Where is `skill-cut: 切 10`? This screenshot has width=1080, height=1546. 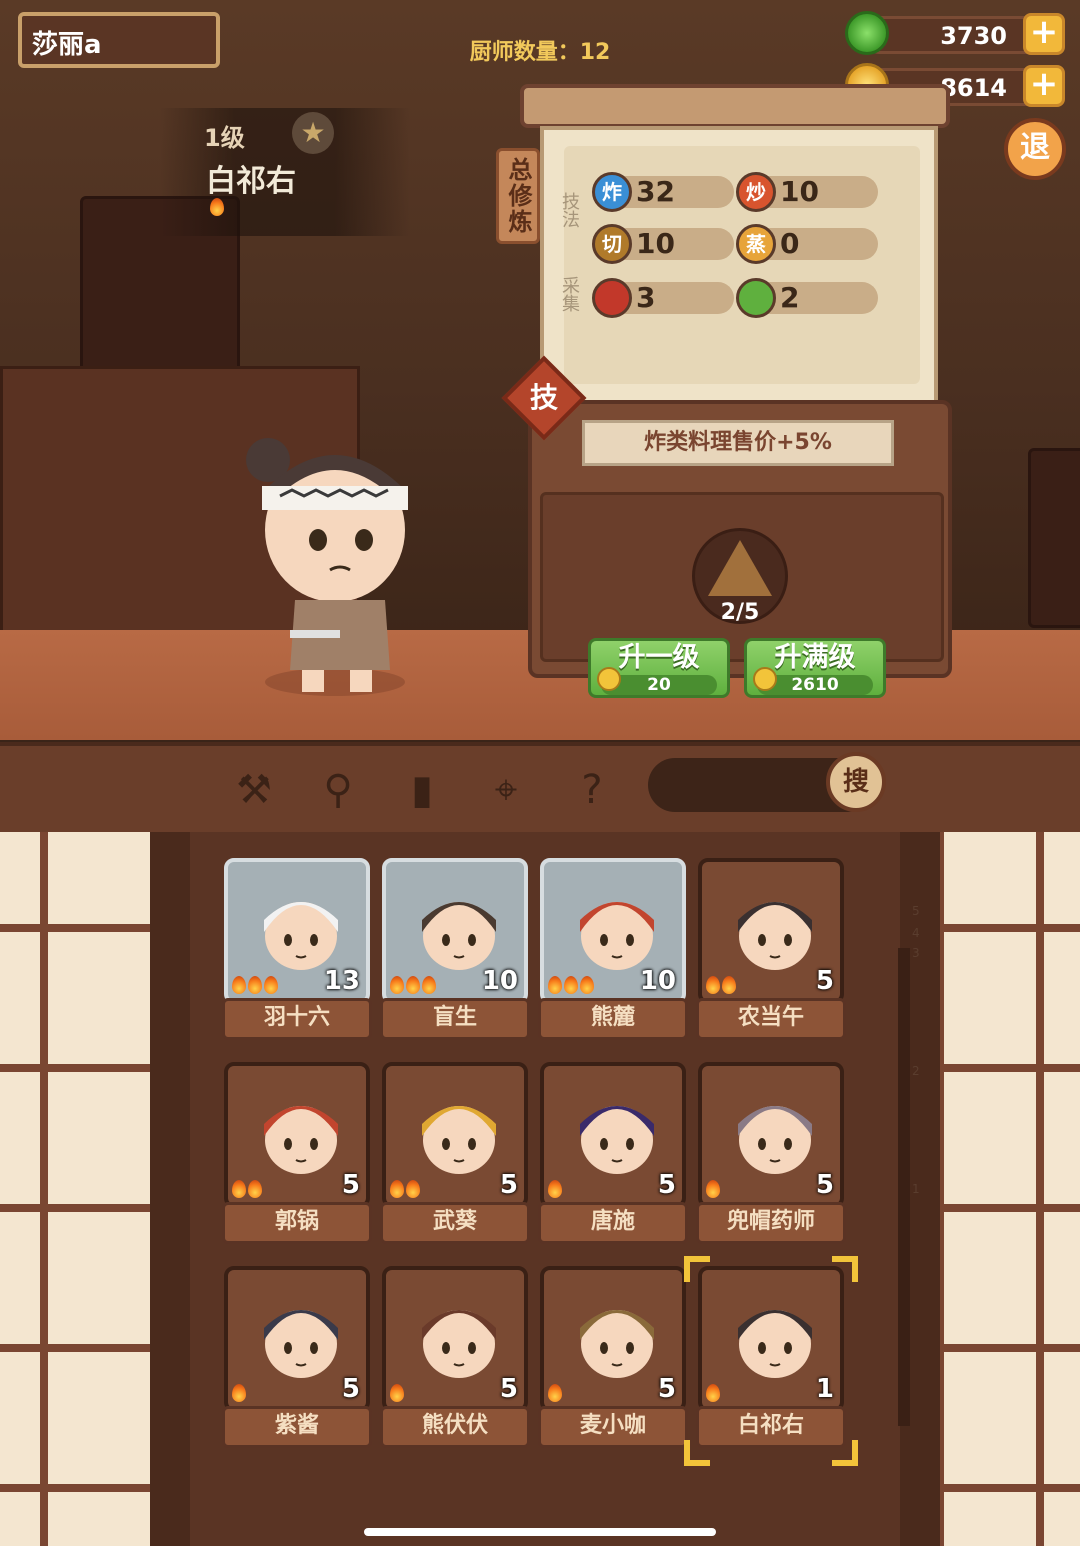
skill-cut: 切 10 is located at coordinates (663, 244).